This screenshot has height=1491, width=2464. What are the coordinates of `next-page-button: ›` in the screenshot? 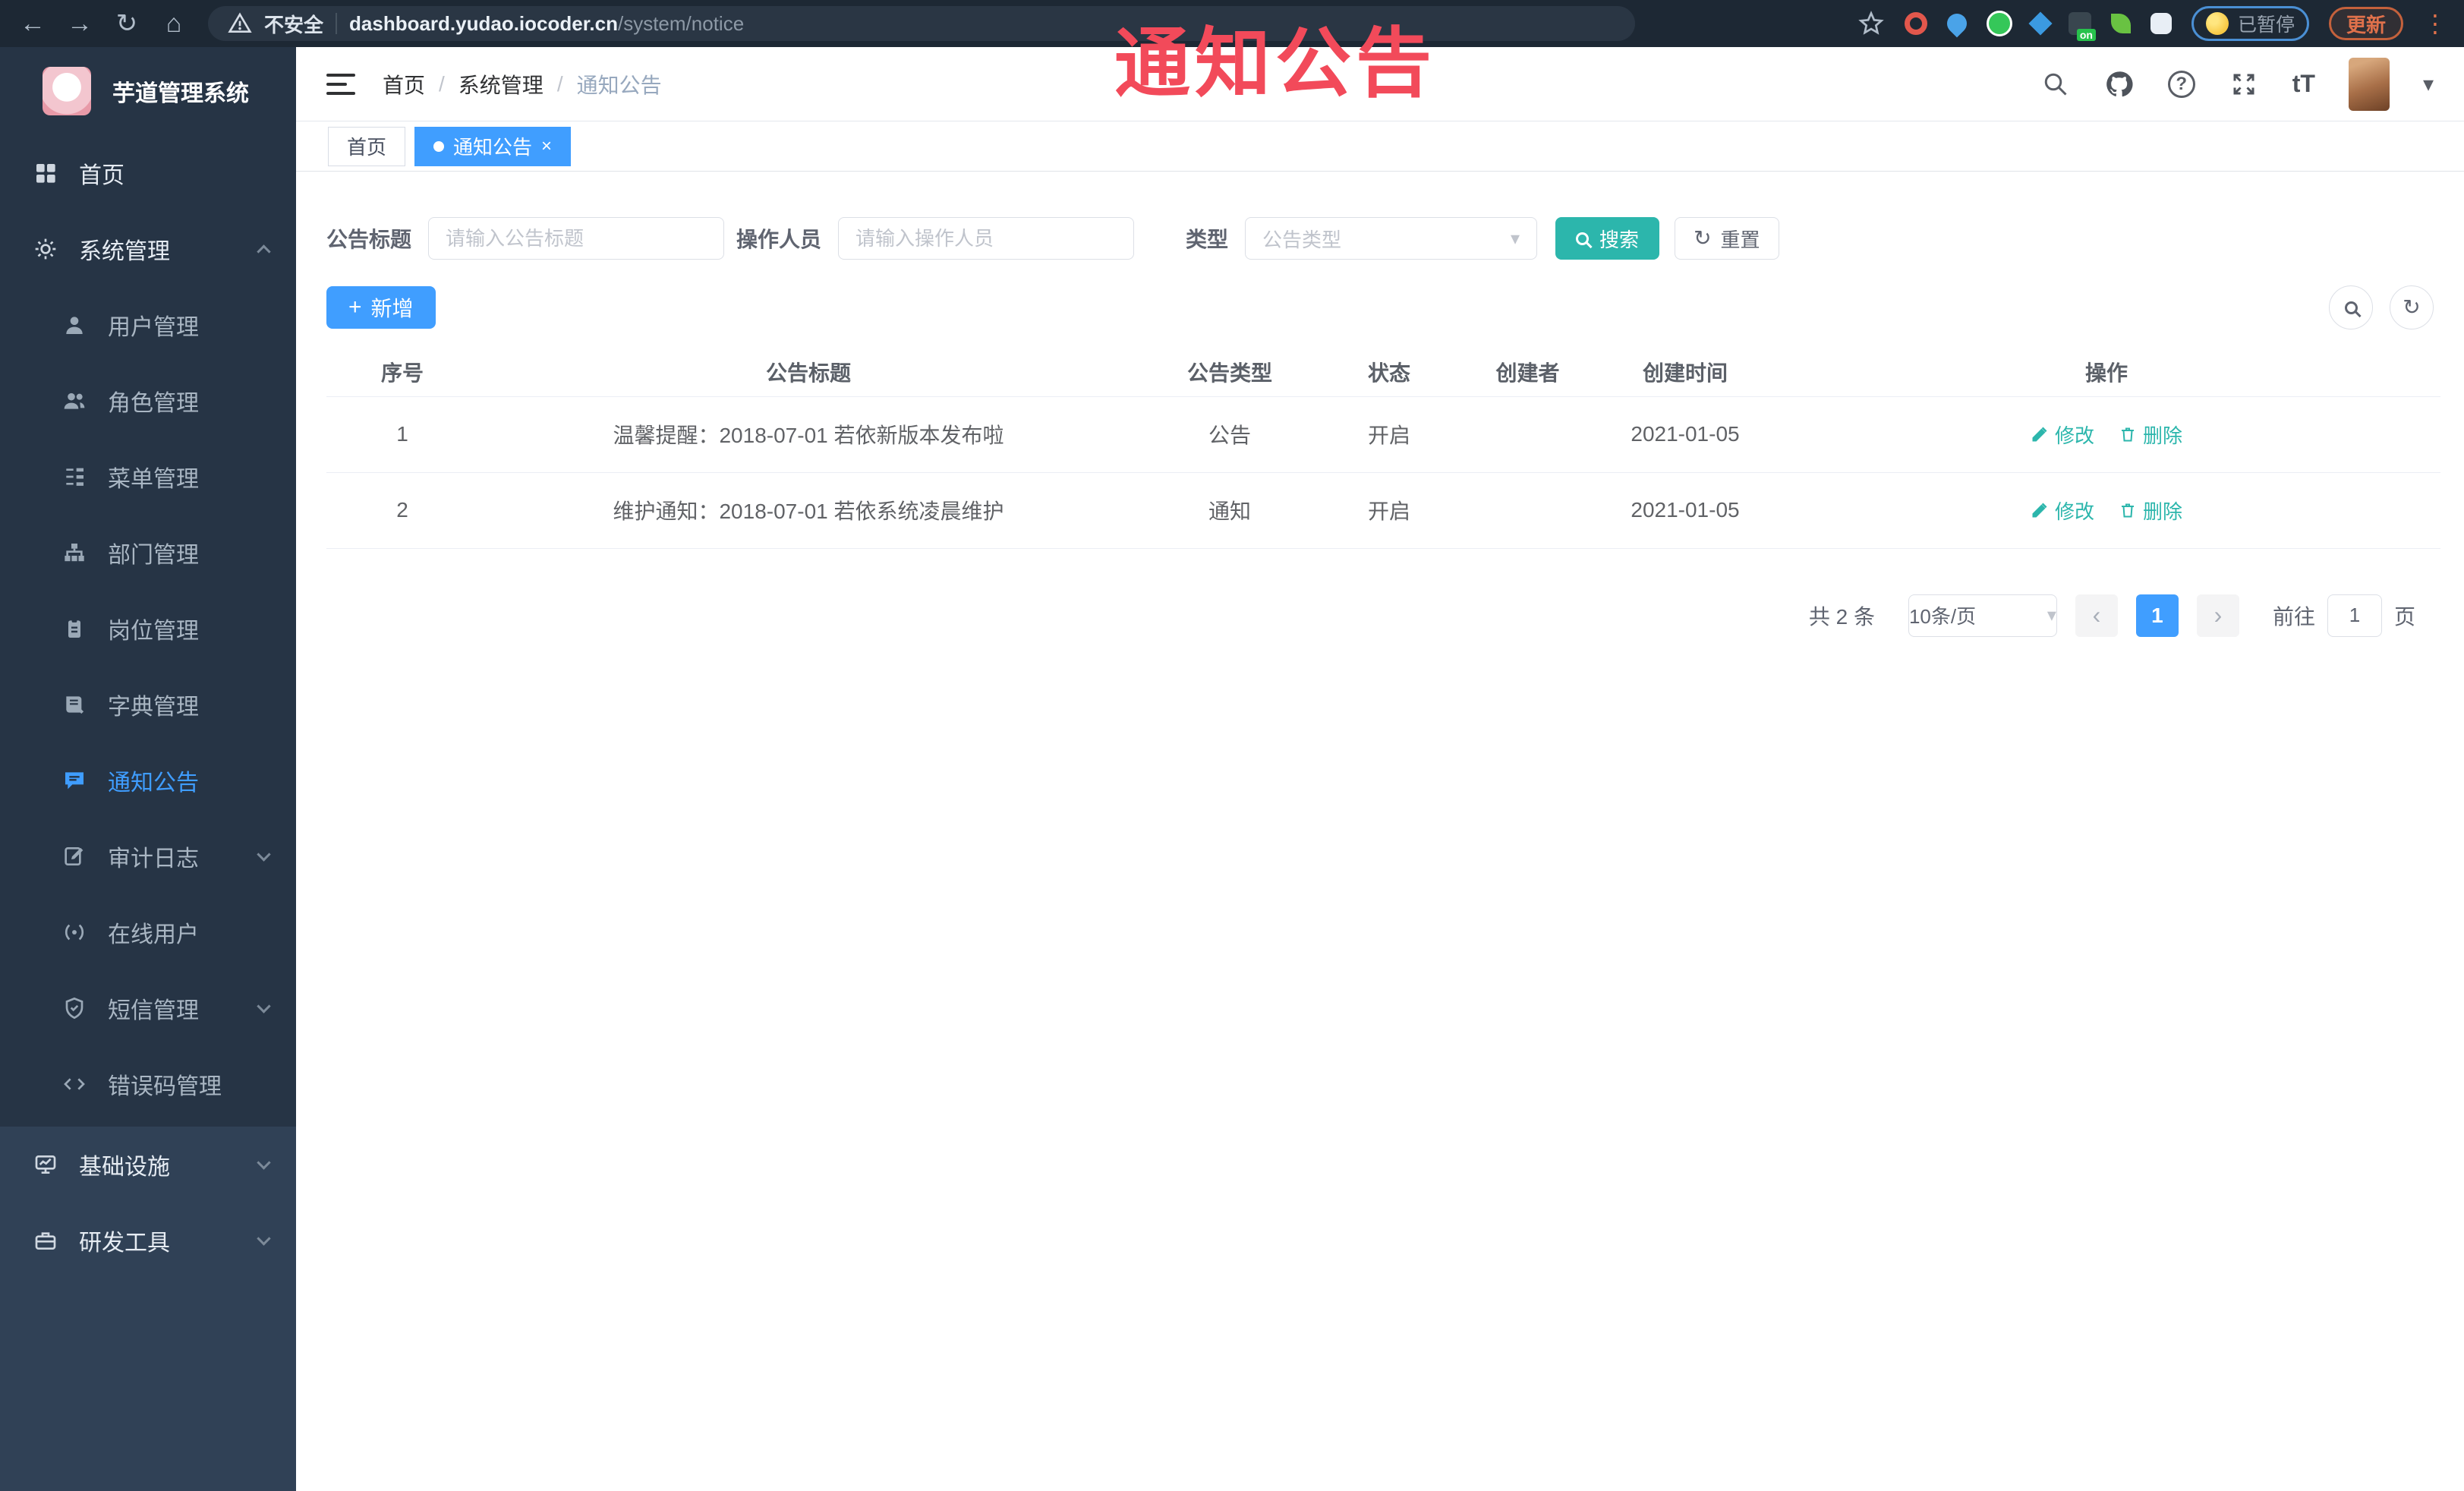 It's located at (2218, 615).